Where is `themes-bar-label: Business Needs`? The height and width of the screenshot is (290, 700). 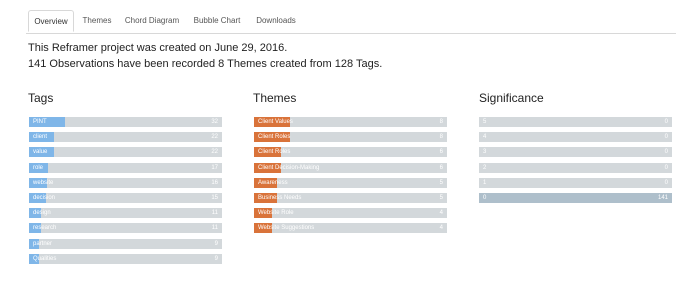
themes-bar-label: Business Needs is located at coordinates (280, 198).